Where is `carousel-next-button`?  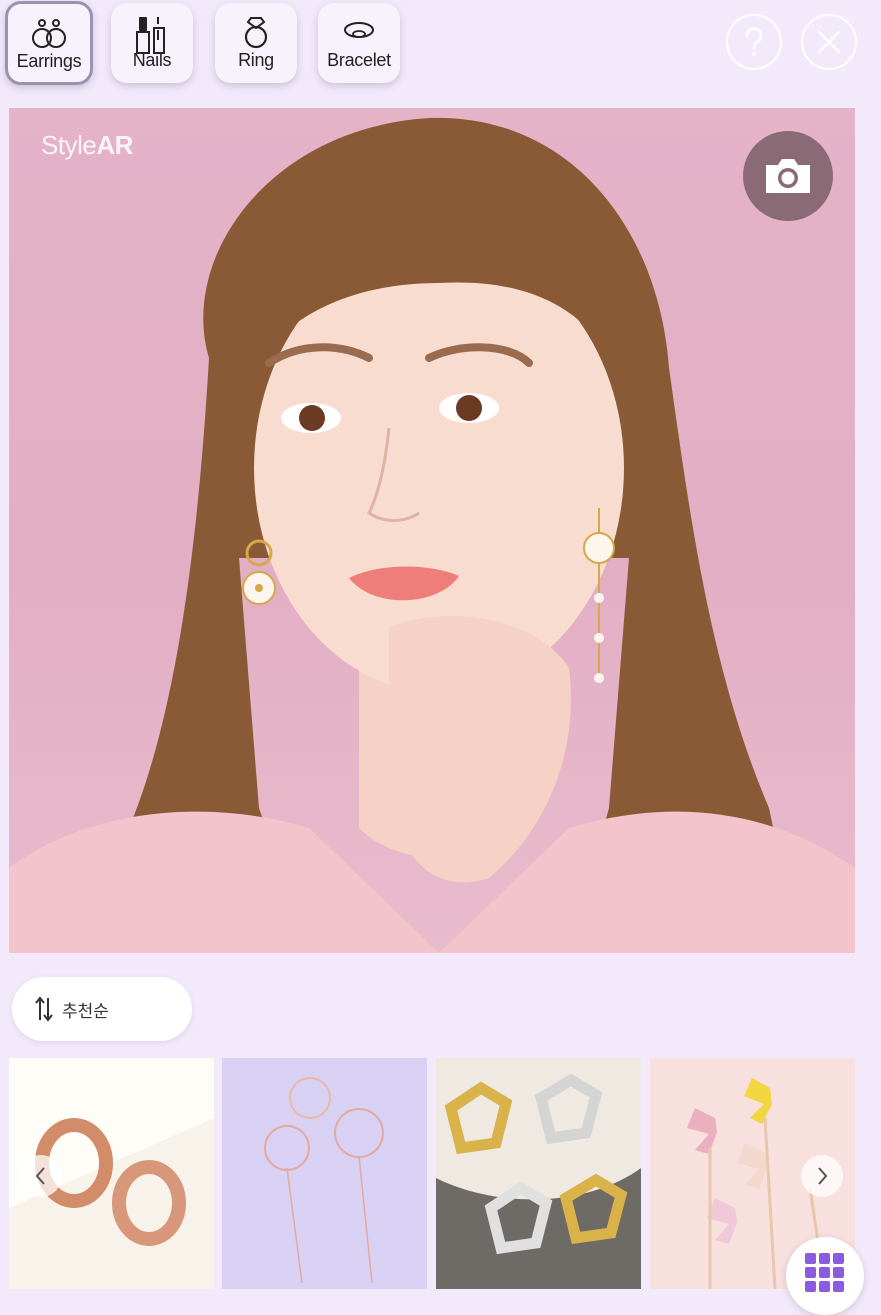 carousel-next-button is located at coordinates (822, 1176).